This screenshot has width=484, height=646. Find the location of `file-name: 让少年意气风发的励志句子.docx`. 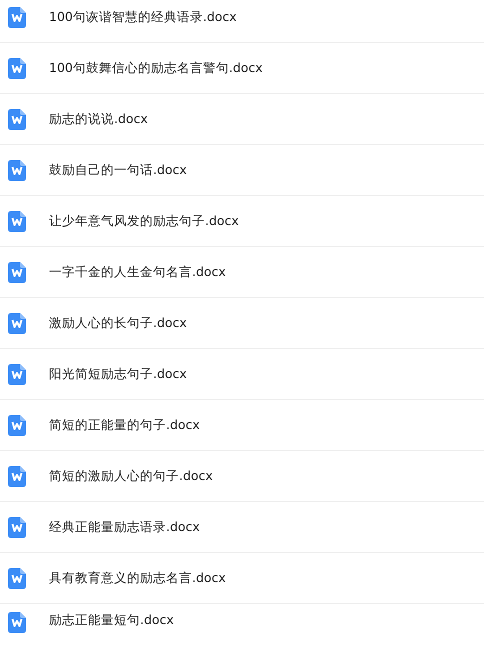

file-name: 让少年意气风发的励志句子.docx is located at coordinates (144, 221).